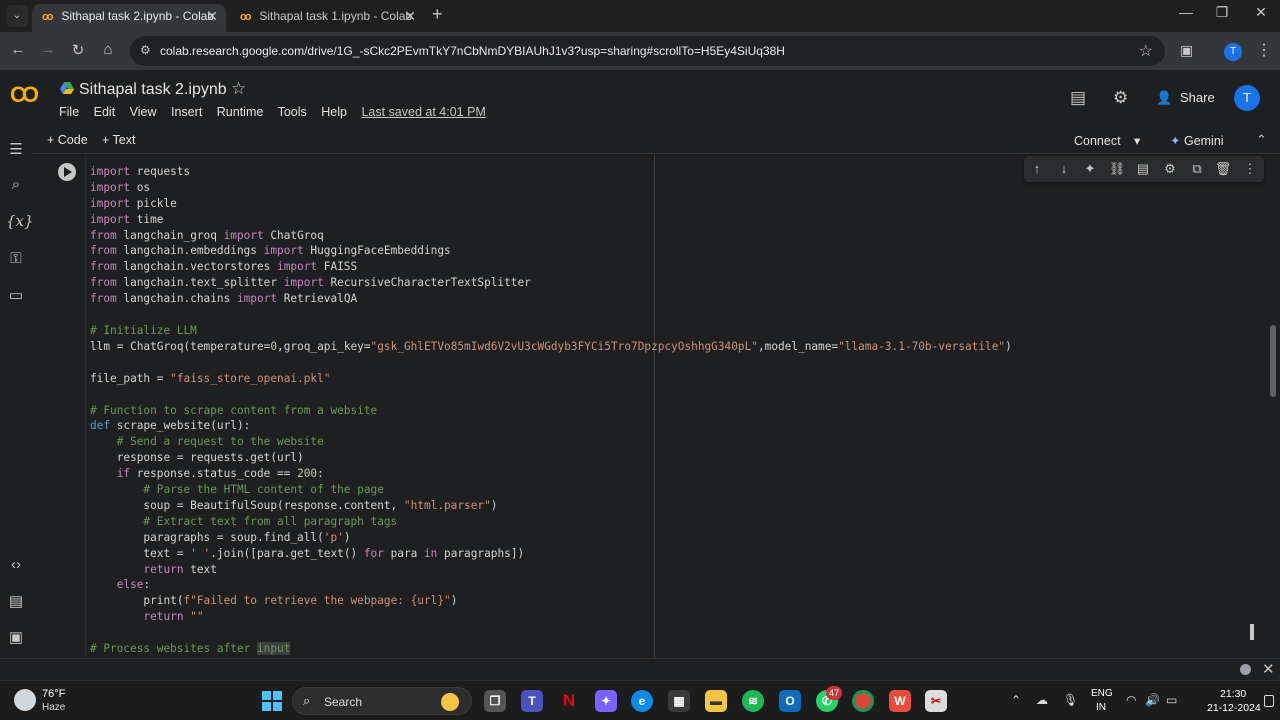  I want to click on vertical-scrollbar, so click(1273, 361).